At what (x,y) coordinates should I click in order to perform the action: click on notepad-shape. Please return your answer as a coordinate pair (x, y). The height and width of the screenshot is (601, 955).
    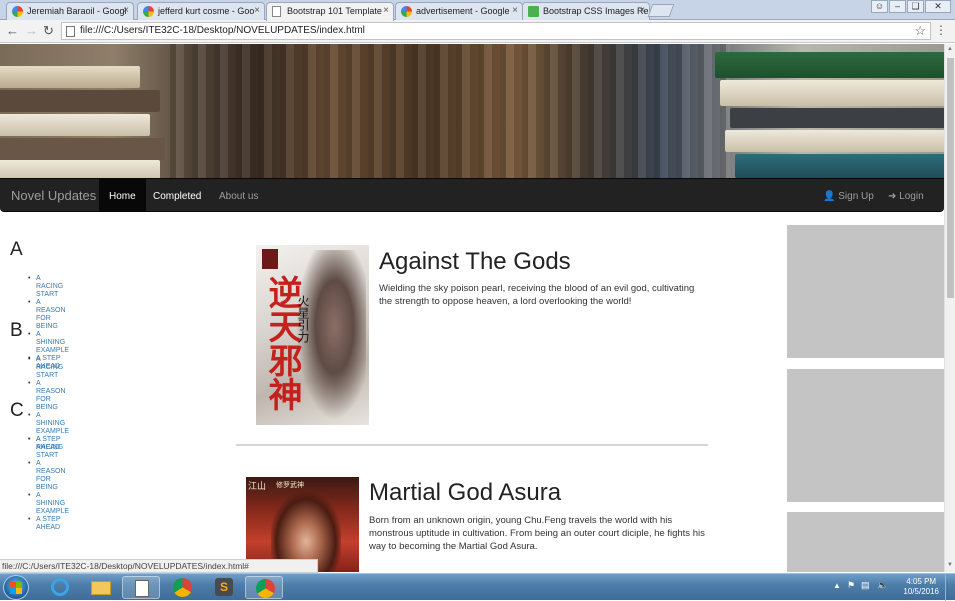
    Looking at the image, I should click on (142, 588).